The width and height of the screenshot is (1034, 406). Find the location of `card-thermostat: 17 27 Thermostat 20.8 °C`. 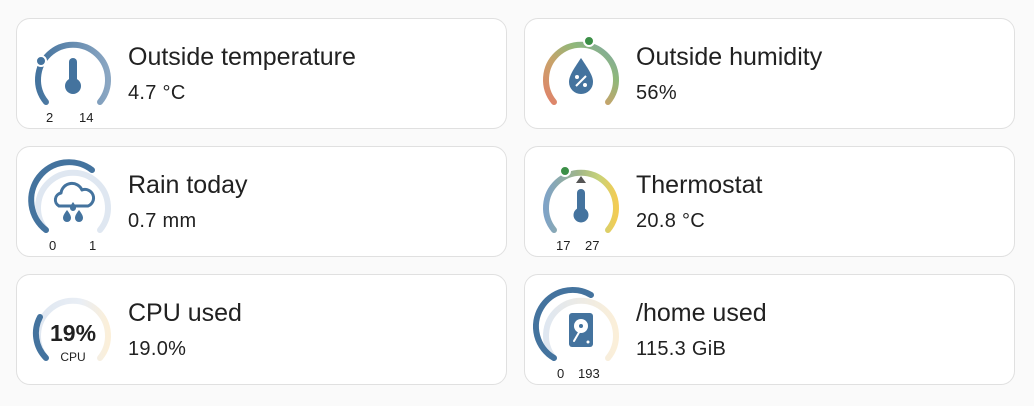

card-thermostat: 17 27 Thermostat 20.8 °C is located at coordinates (769, 201).